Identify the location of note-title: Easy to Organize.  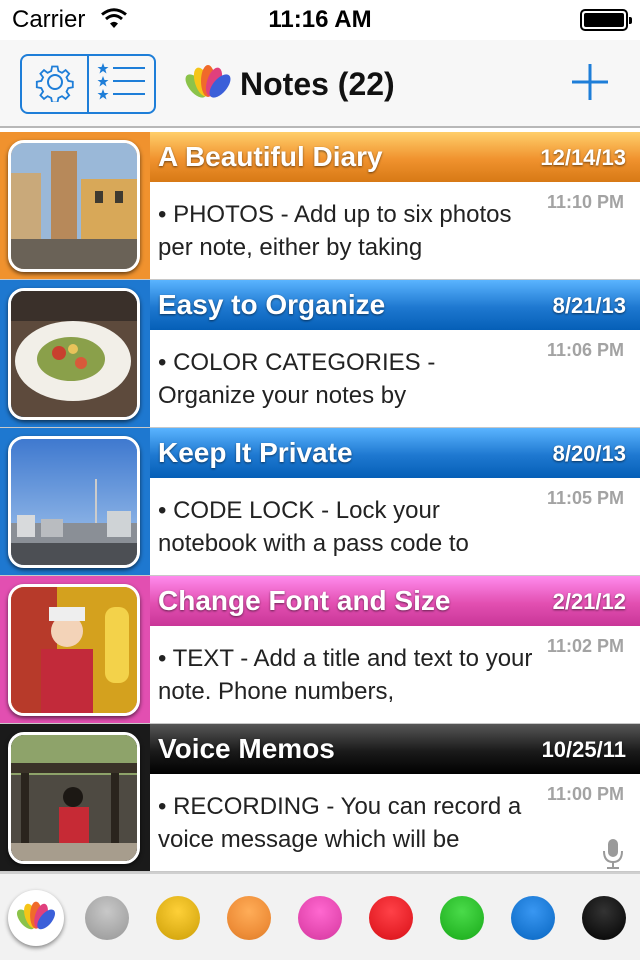
(272, 304).